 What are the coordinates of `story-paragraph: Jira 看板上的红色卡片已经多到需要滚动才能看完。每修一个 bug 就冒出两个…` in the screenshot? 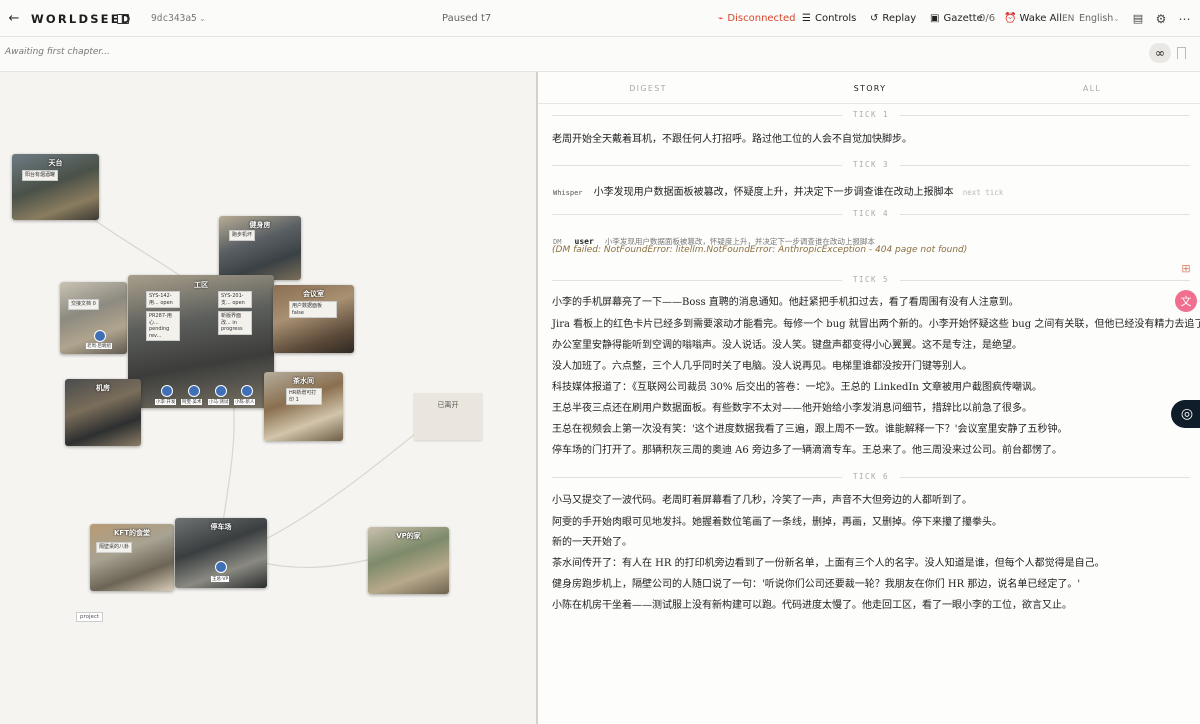 It's located at (876, 324).